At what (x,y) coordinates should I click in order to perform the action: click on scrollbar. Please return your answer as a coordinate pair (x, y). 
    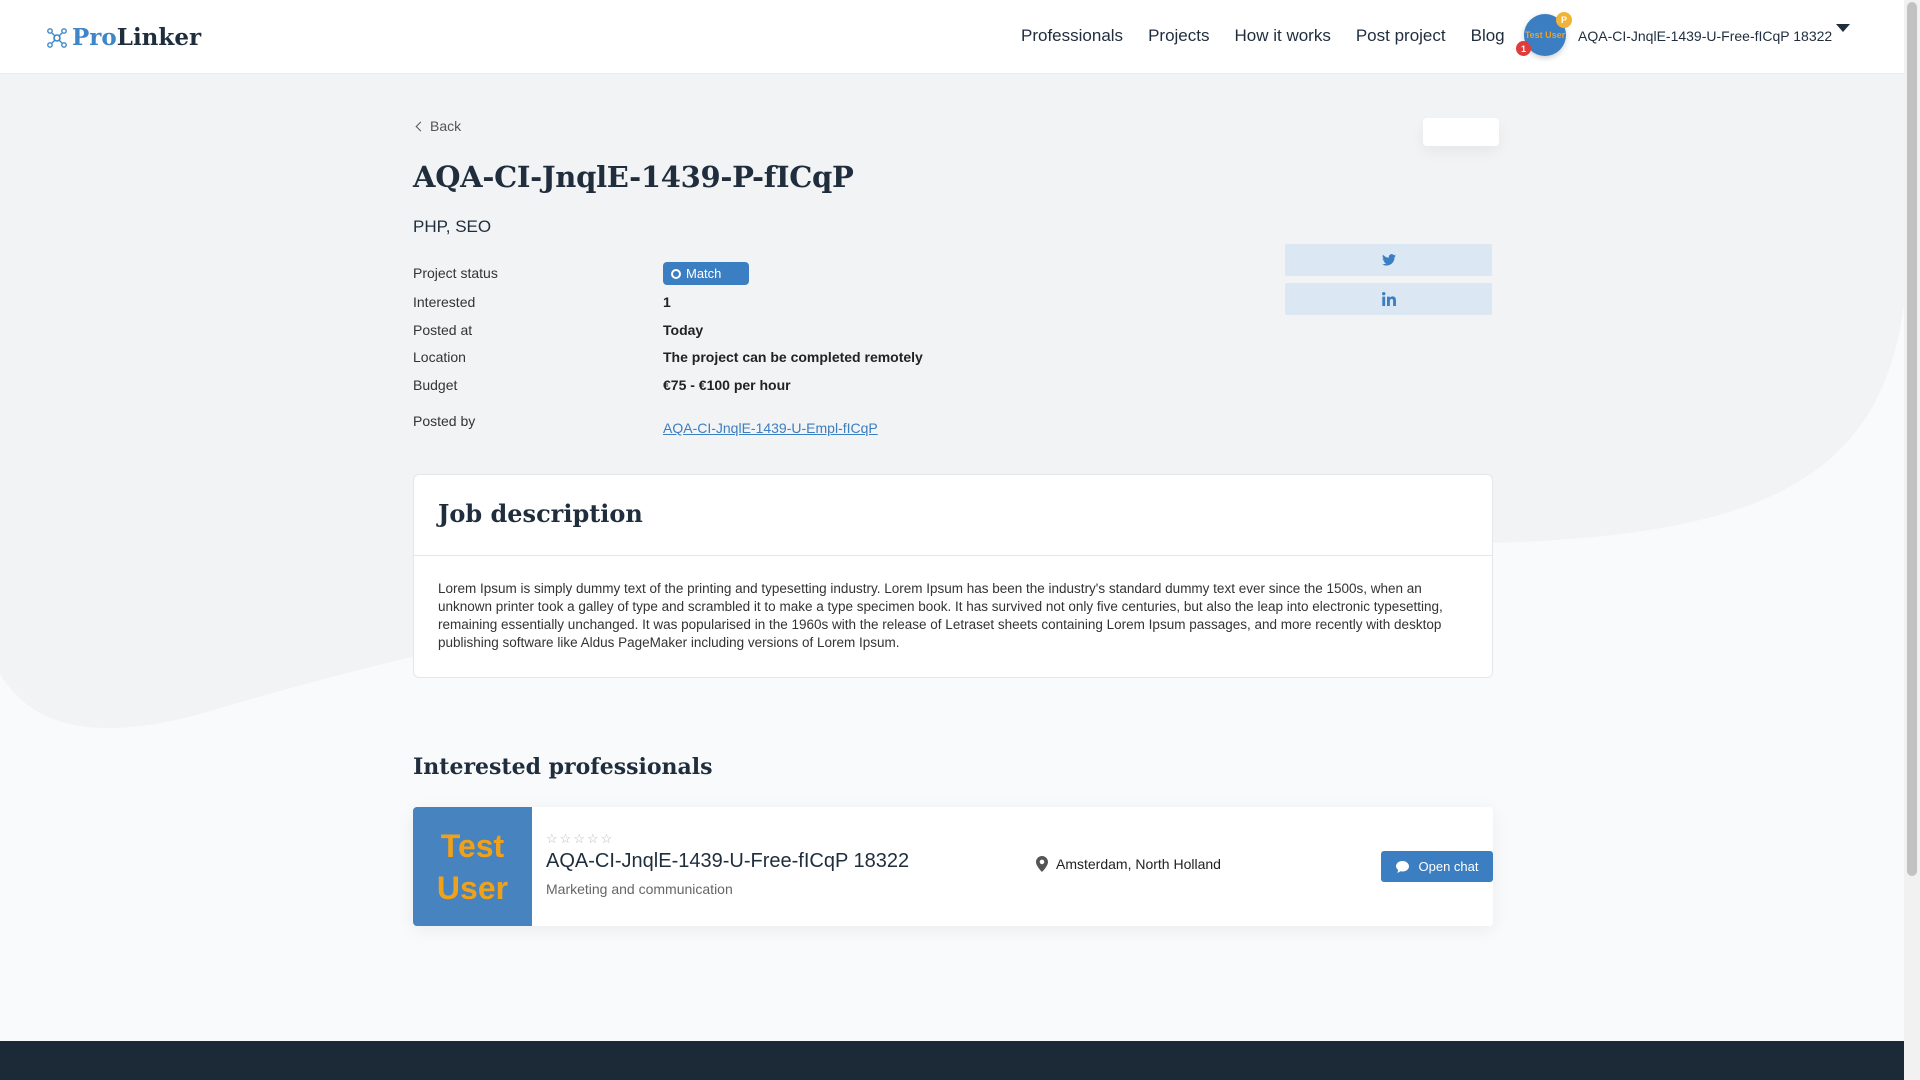
    Looking at the image, I should click on (1912, 540).